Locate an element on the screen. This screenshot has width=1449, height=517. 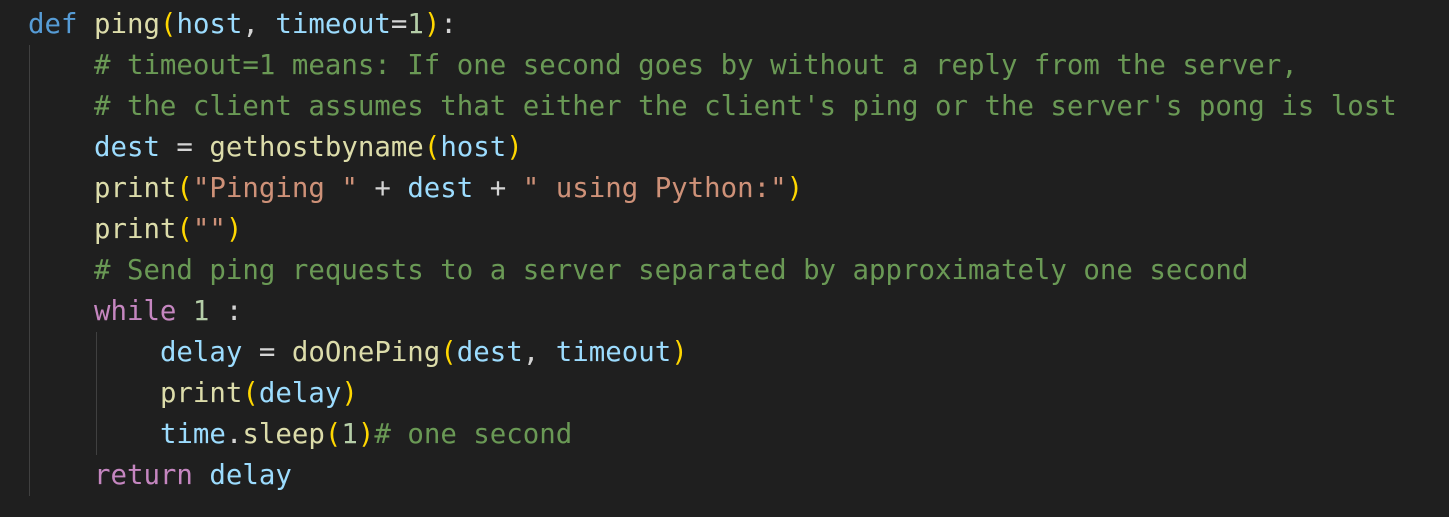
code-line: print(delay) is located at coordinates (193, 393).